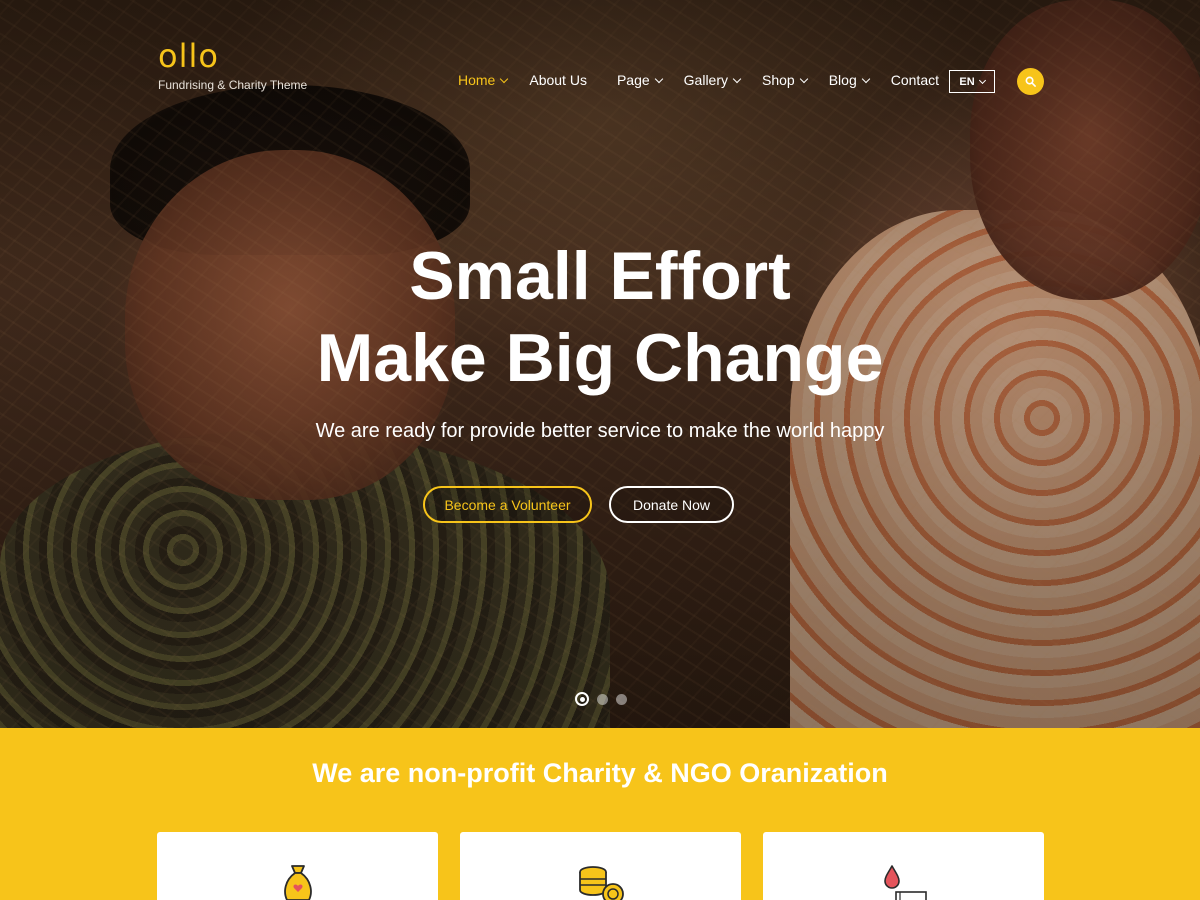 This screenshot has height=900, width=1200. I want to click on nav-item-label: About Us, so click(558, 80).